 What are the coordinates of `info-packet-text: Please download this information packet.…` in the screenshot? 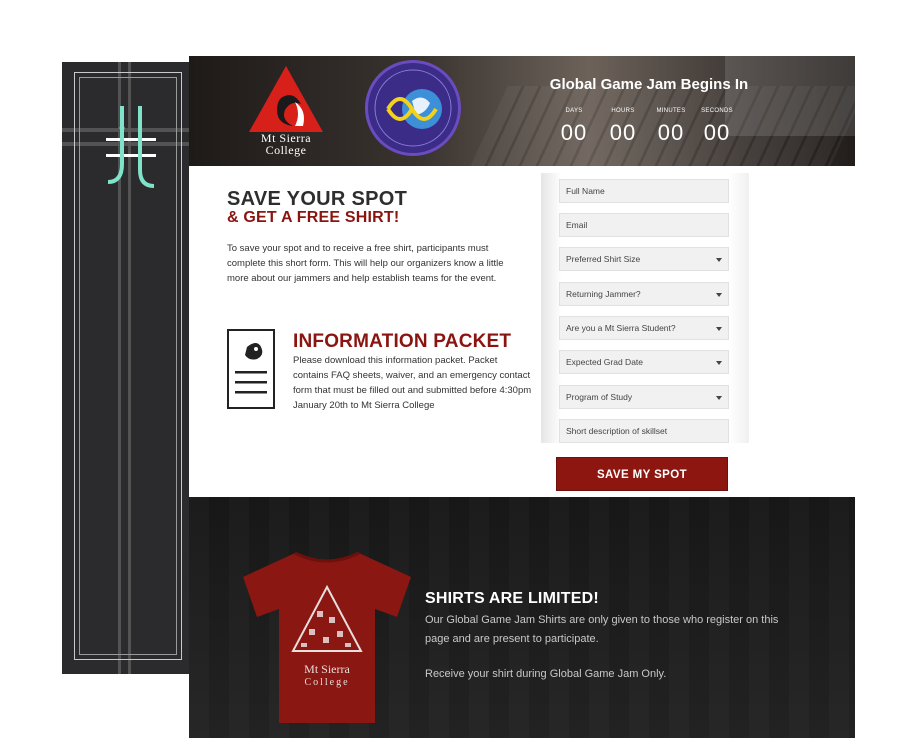 It's located at (412, 383).